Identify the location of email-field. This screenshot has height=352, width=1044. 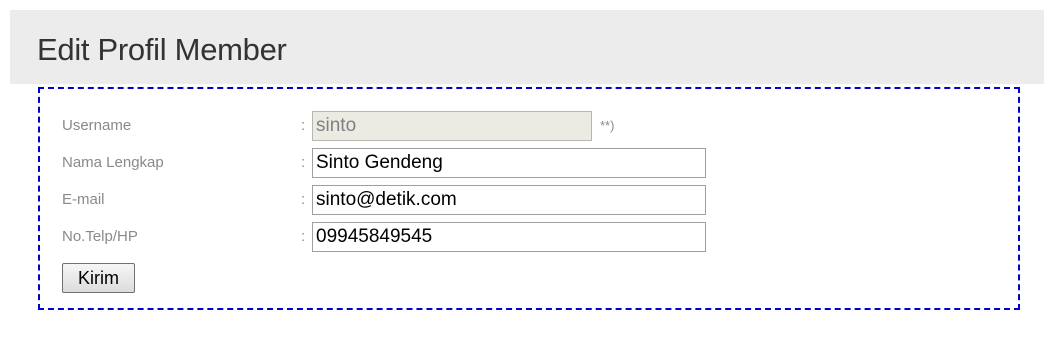
(509, 200).